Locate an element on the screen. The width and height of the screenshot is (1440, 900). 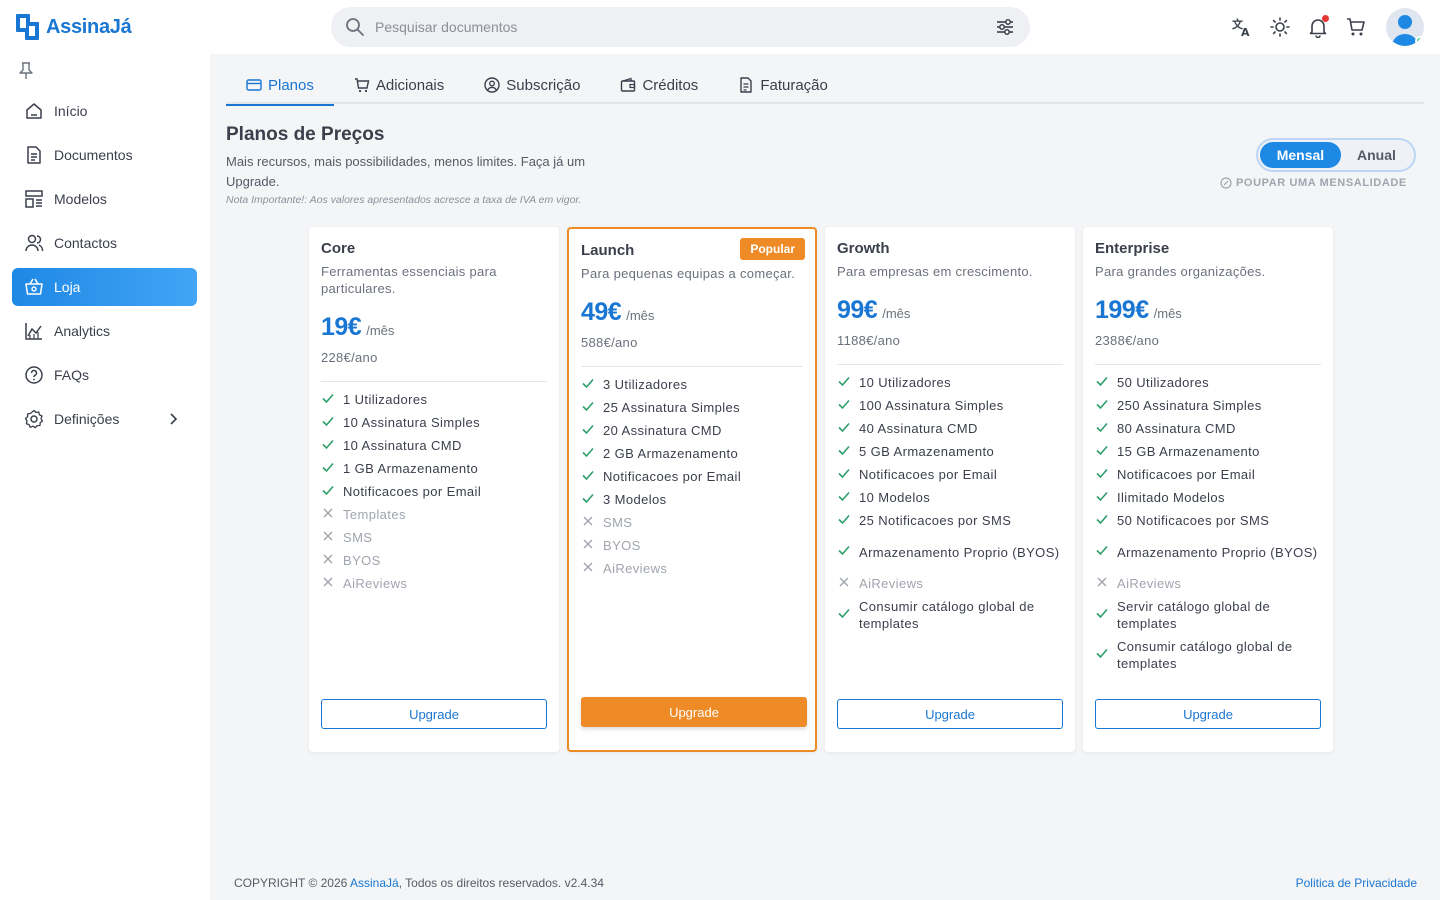
feature-item: 10 Assinatura CMD is located at coordinates (434, 445).